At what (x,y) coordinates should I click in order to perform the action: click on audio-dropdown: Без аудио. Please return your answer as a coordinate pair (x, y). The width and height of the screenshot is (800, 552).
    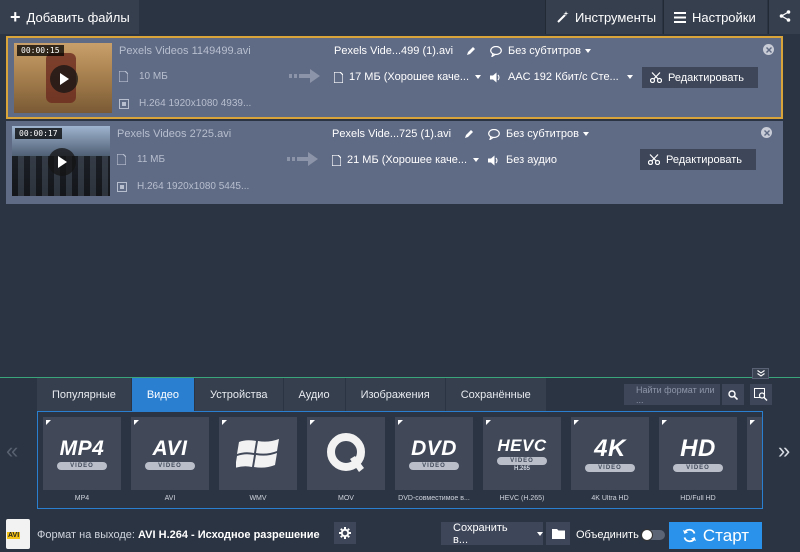
    Looking at the image, I should click on (522, 160).